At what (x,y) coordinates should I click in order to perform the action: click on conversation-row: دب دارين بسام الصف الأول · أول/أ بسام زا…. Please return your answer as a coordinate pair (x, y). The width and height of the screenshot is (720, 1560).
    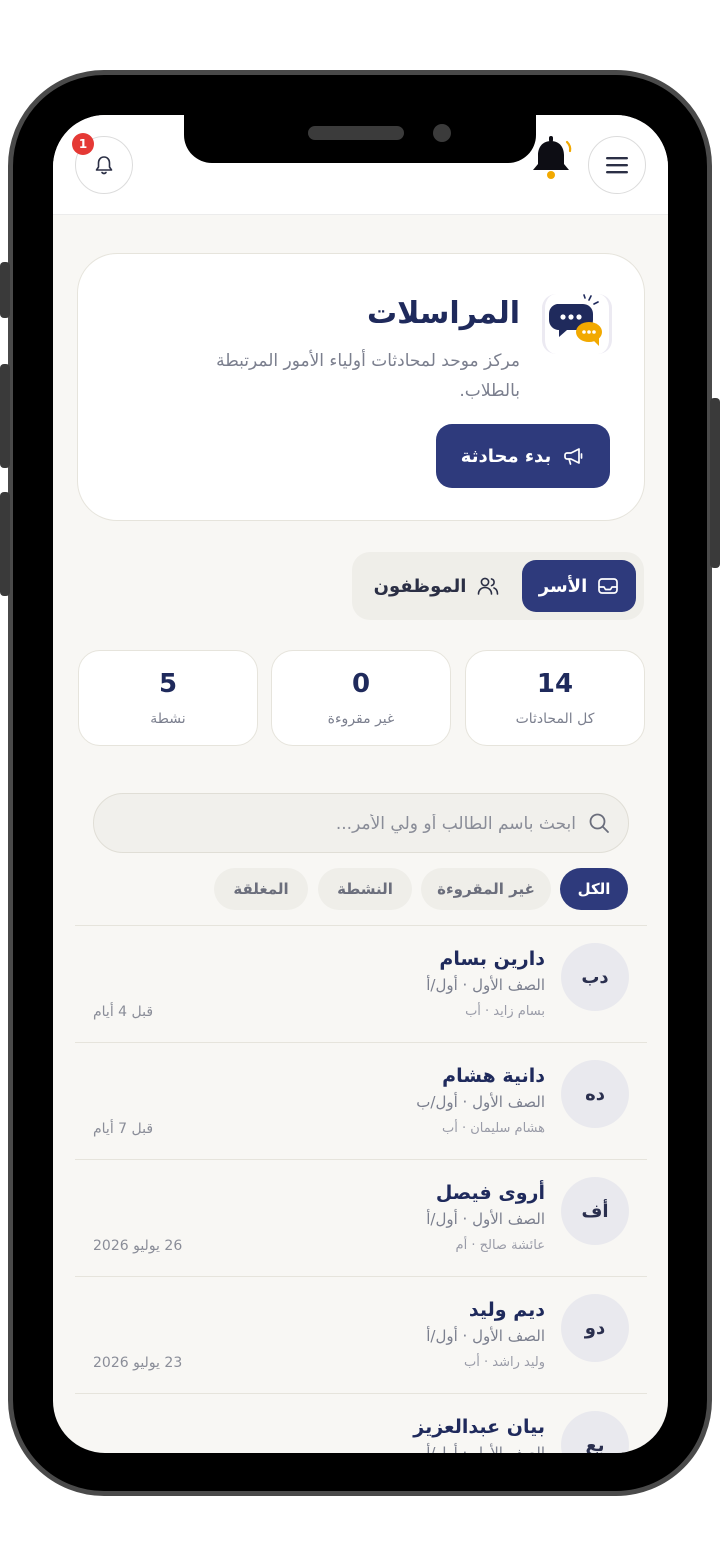
    Looking at the image, I should click on (361, 983).